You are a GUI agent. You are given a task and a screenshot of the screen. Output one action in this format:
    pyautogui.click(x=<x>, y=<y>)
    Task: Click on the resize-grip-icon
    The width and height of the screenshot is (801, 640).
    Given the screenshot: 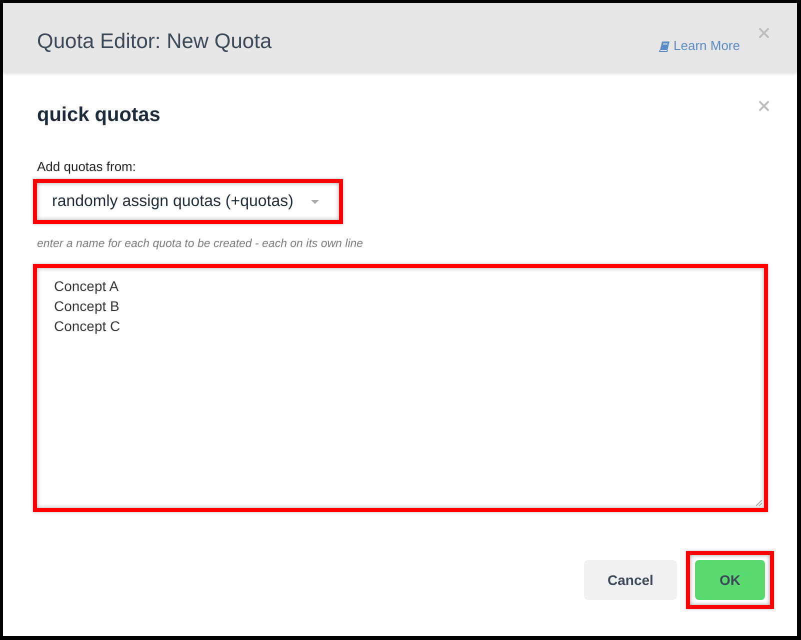 What is the action you would take?
    pyautogui.click(x=759, y=503)
    